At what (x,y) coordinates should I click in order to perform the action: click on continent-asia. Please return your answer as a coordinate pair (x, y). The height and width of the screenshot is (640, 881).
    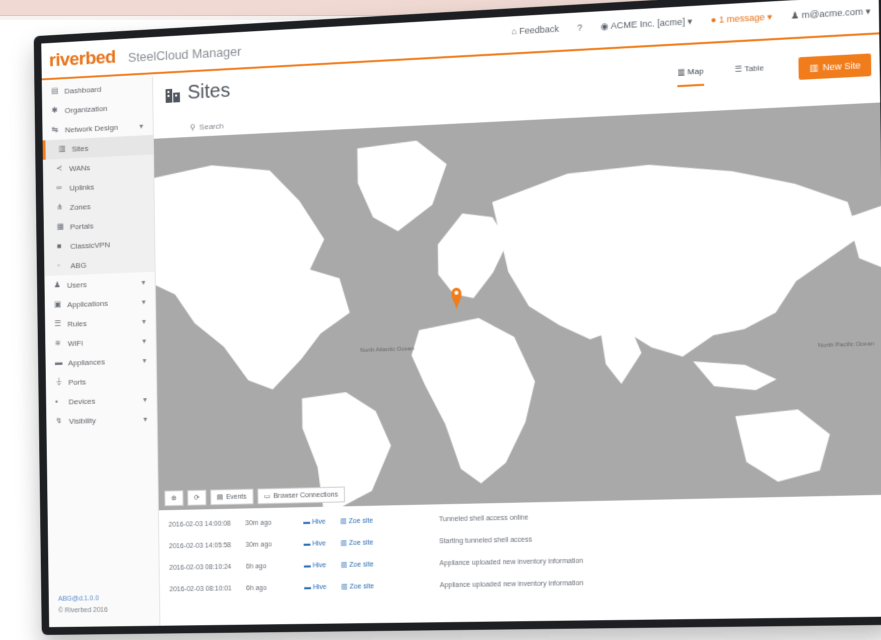
    Looking at the image, I should click on (676, 259).